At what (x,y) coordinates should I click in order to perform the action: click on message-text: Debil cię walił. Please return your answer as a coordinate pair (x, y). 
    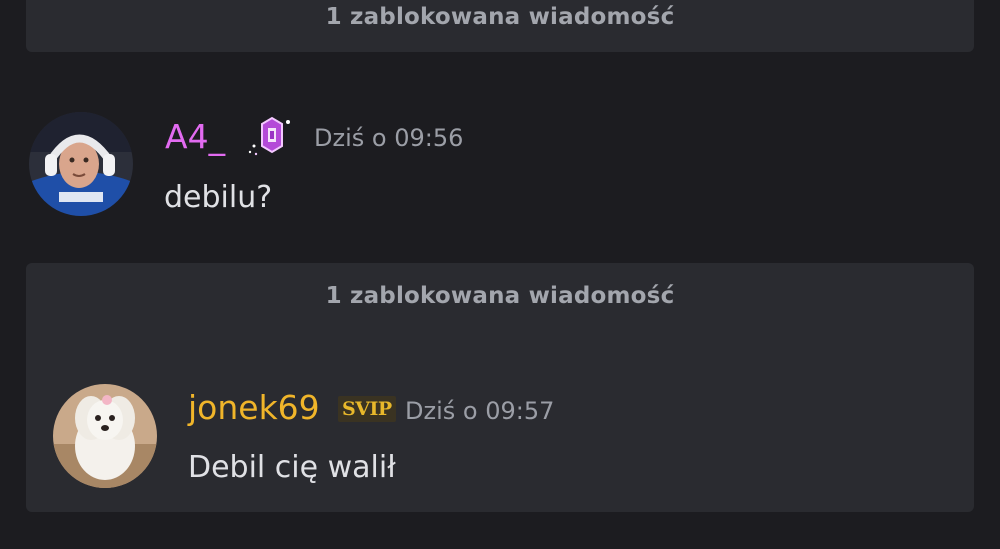
    Looking at the image, I should click on (292, 467).